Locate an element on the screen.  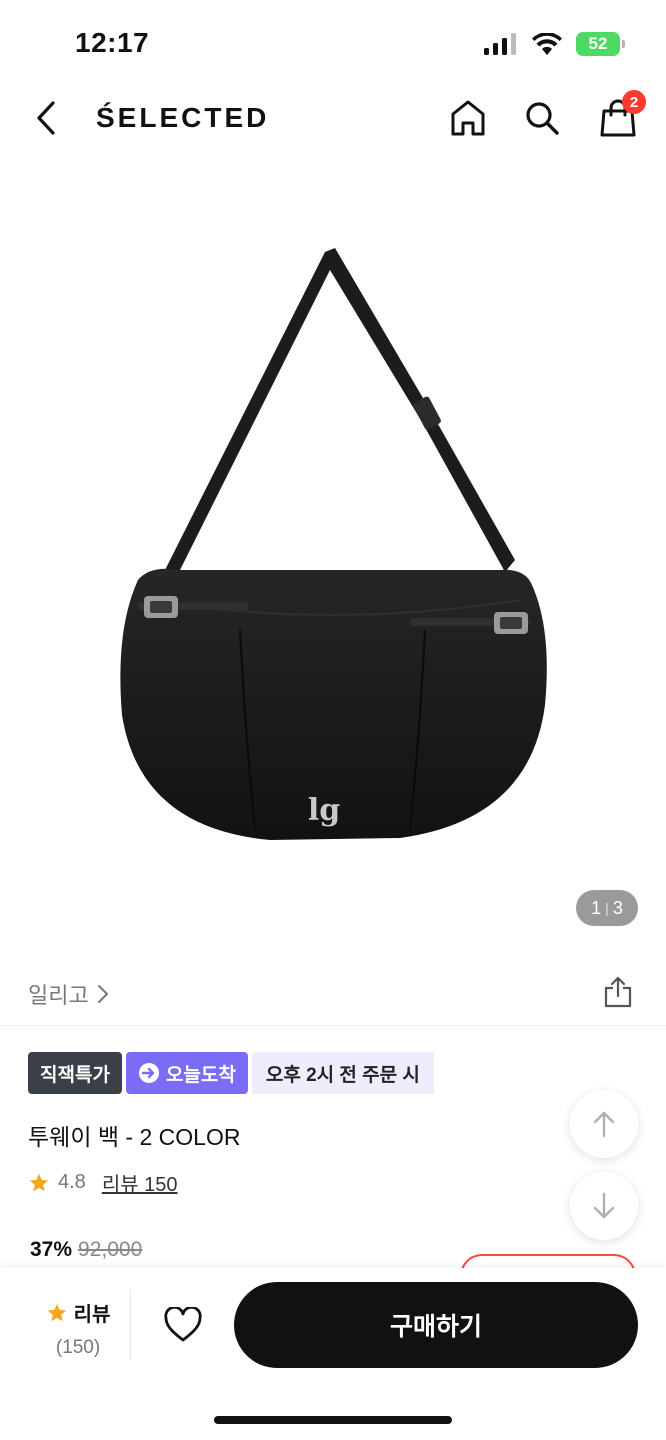
image-pager: 1 | 3 is located at coordinates (607, 908).